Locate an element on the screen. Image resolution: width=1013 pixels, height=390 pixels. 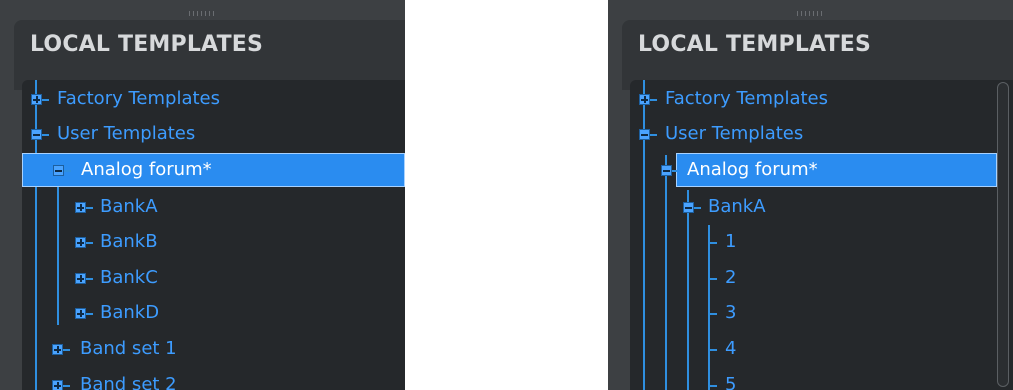
tree-item-template-5: 5 is located at coordinates (821, 379).